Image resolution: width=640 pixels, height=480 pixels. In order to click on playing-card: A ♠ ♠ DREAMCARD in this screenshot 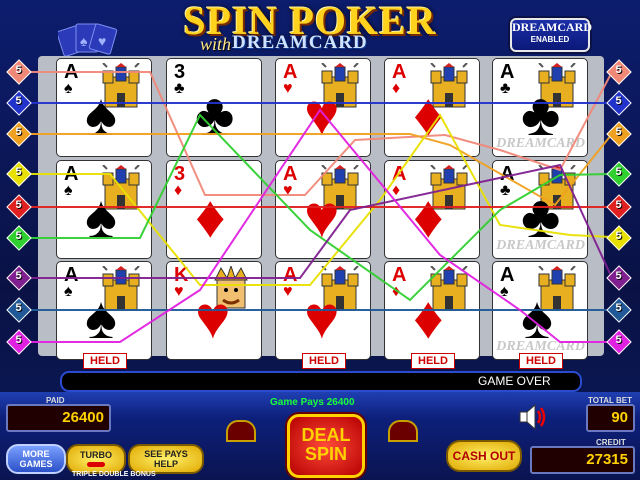, I will do `click(540, 310)`.